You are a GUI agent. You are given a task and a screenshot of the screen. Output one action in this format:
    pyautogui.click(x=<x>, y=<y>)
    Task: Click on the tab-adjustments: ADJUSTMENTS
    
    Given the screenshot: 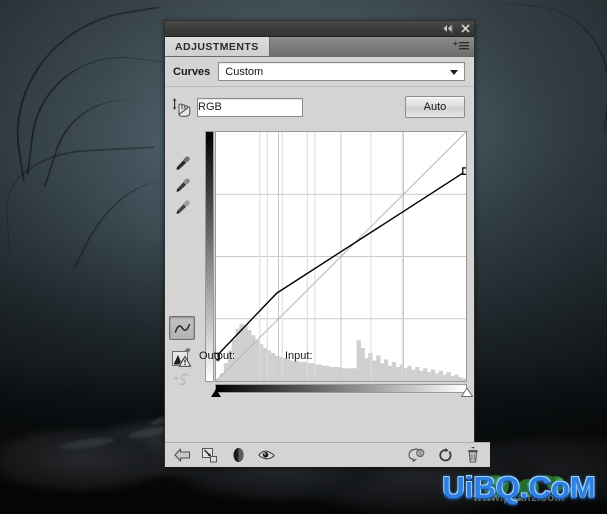 What is the action you would take?
    pyautogui.click(x=217, y=46)
    